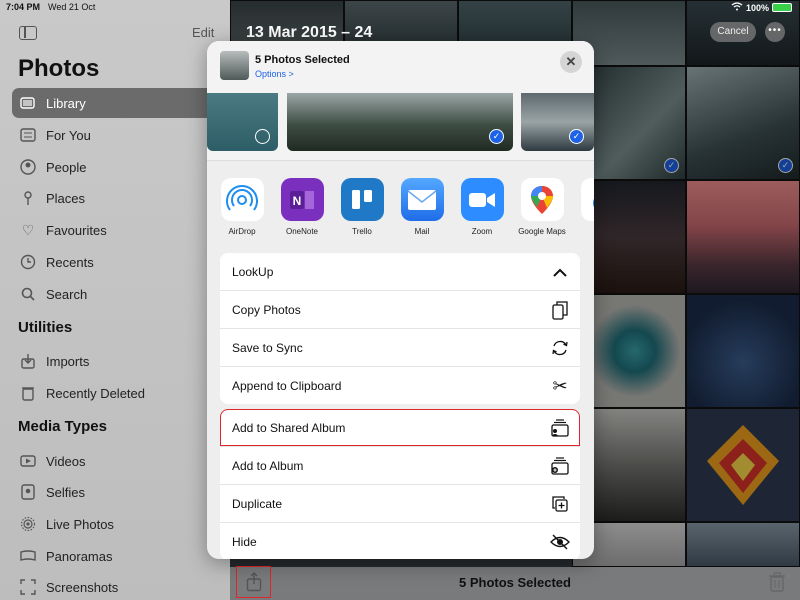 Image resolution: width=800 pixels, height=600 pixels. What do you see at coordinates (422, 231) in the screenshot?
I see `app-label: Mail` at bounding box center [422, 231].